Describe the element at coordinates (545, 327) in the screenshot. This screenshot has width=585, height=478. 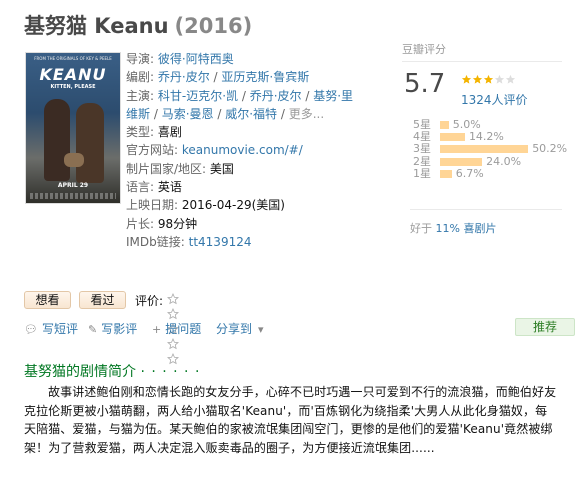
I see `recommend-button: 推荐` at that location.